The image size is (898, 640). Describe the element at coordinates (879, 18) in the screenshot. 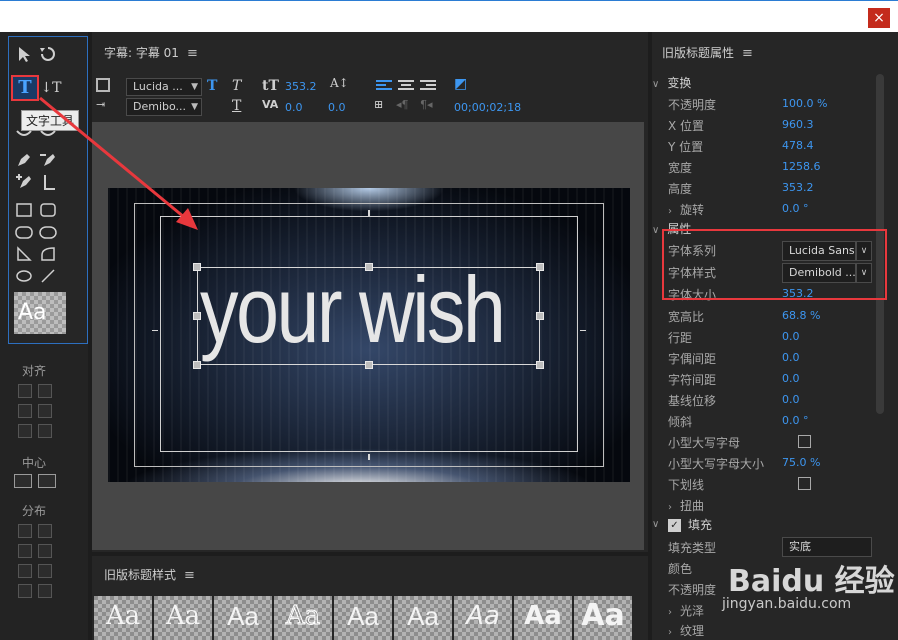

I see `close-button: ×` at that location.